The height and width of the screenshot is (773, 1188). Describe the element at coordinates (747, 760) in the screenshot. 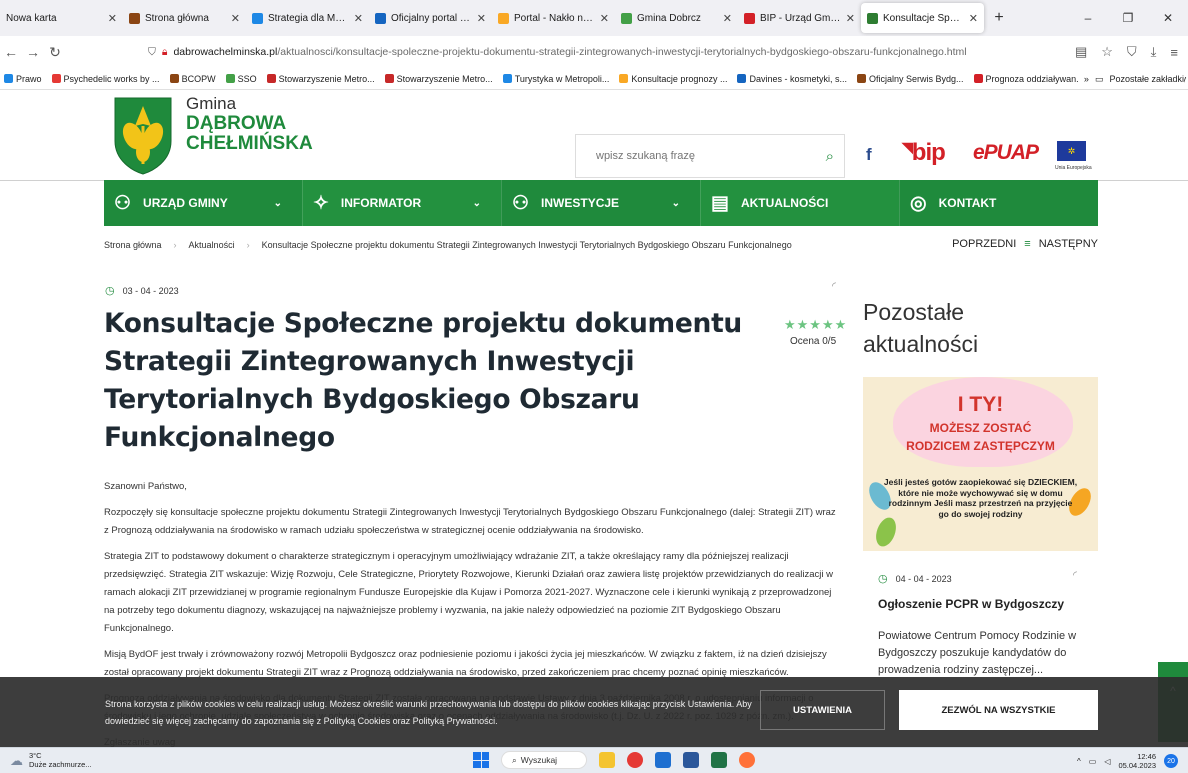

I see `firefox-icon` at that location.